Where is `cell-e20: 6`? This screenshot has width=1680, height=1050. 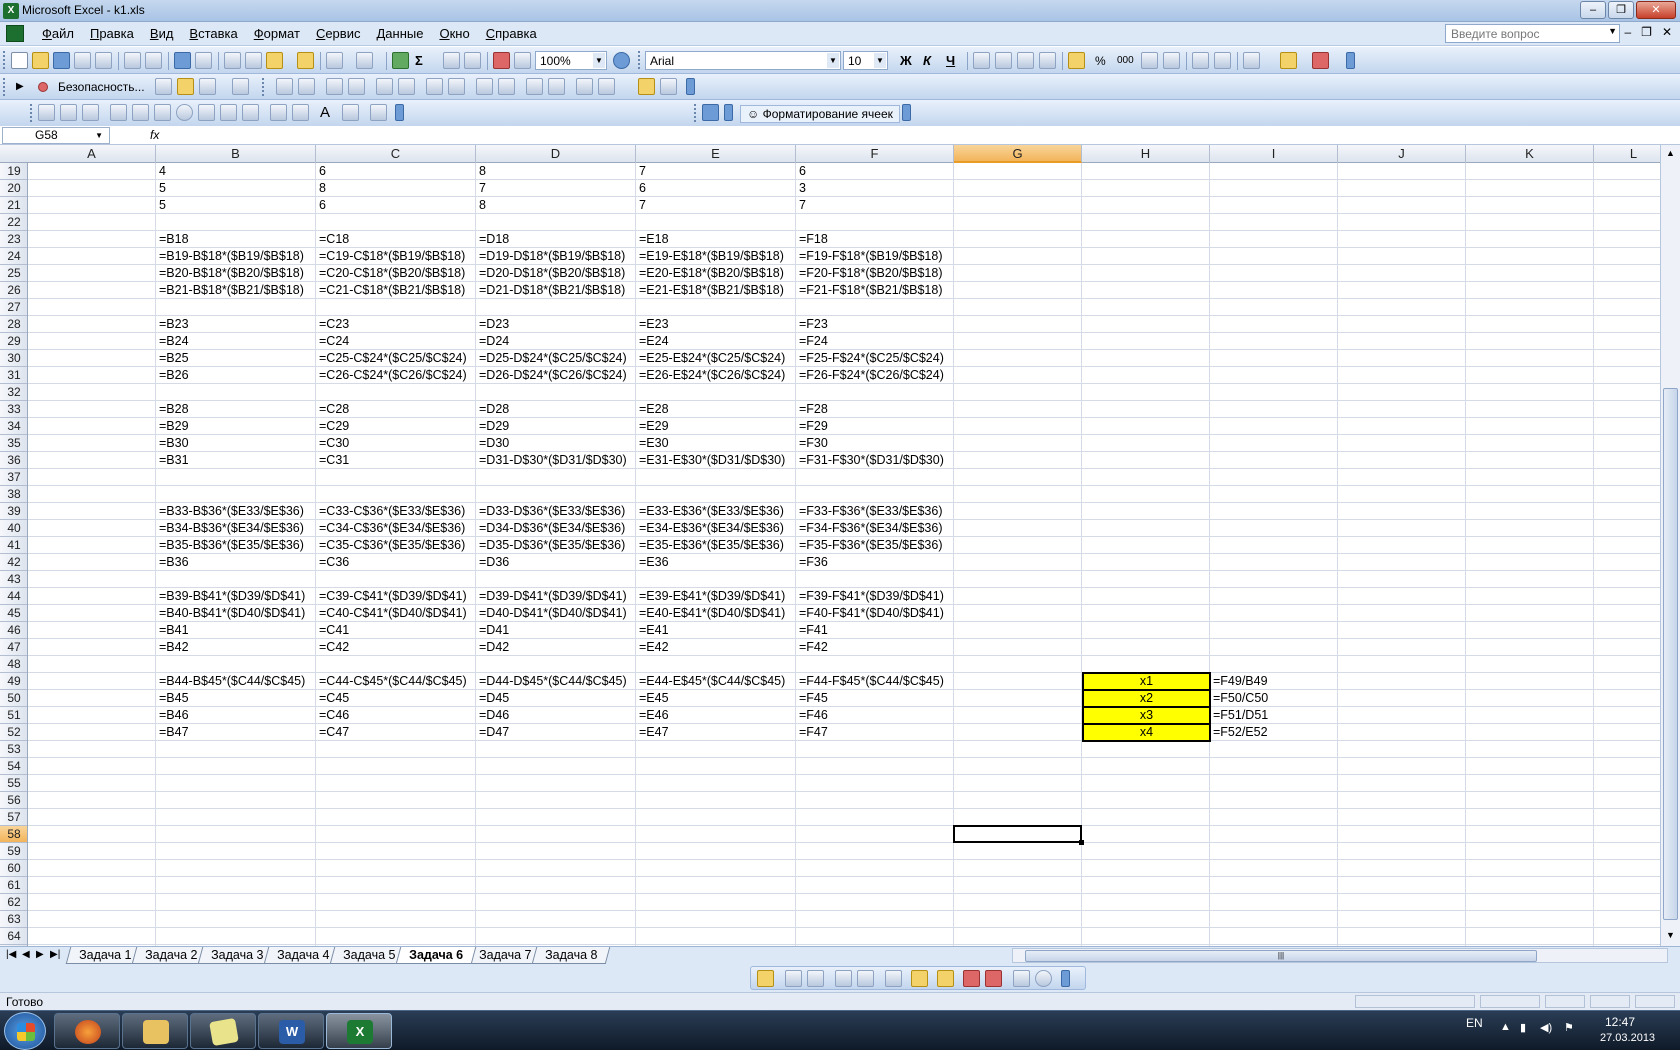
cell-e20: 6 is located at coordinates (716, 188).